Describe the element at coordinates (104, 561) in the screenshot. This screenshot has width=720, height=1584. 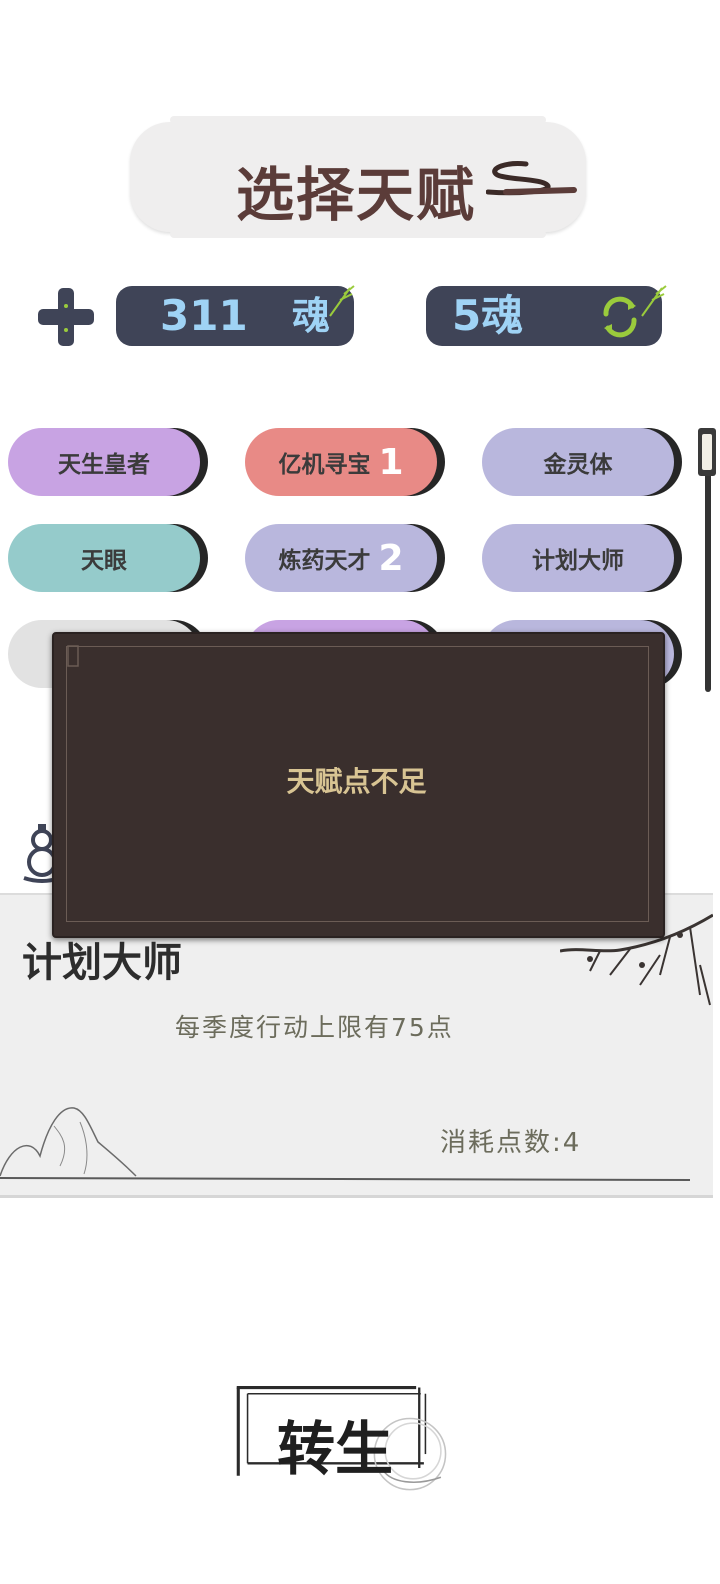
I see `talent-label: 天眼` at that location.